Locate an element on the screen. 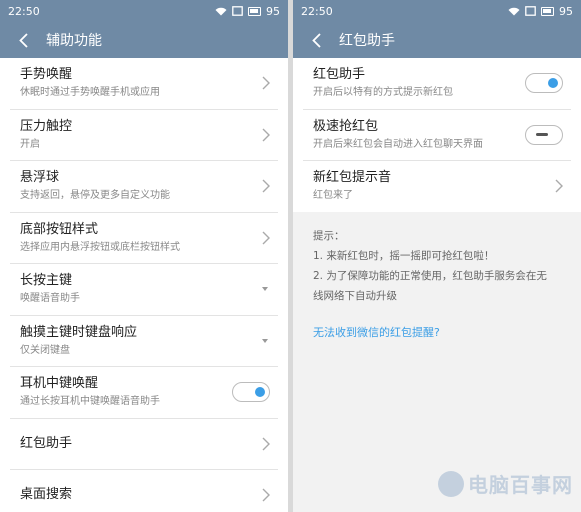  setting-hongbao-assistant: 红包助手 is located at coordinates (144, 444).